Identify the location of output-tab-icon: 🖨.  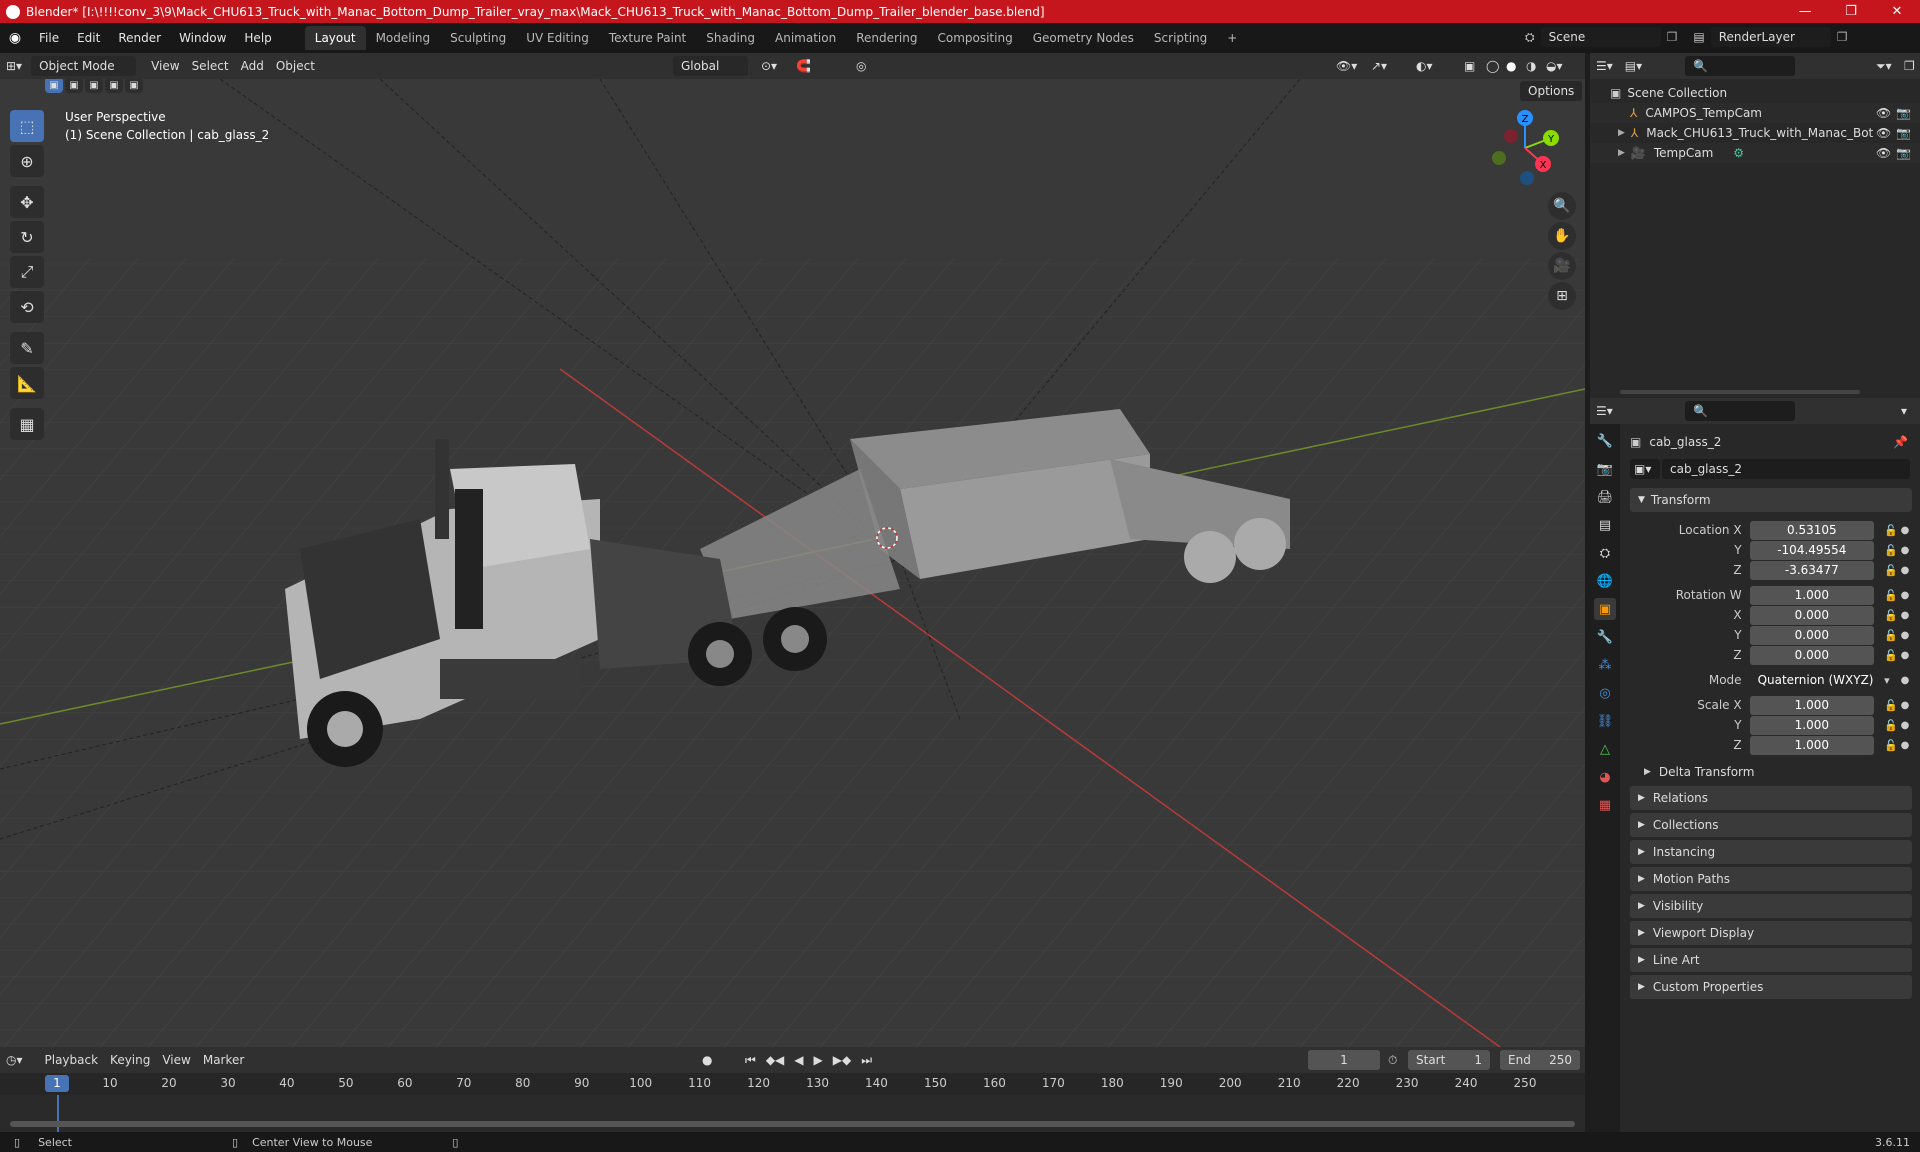
(1605, 497).